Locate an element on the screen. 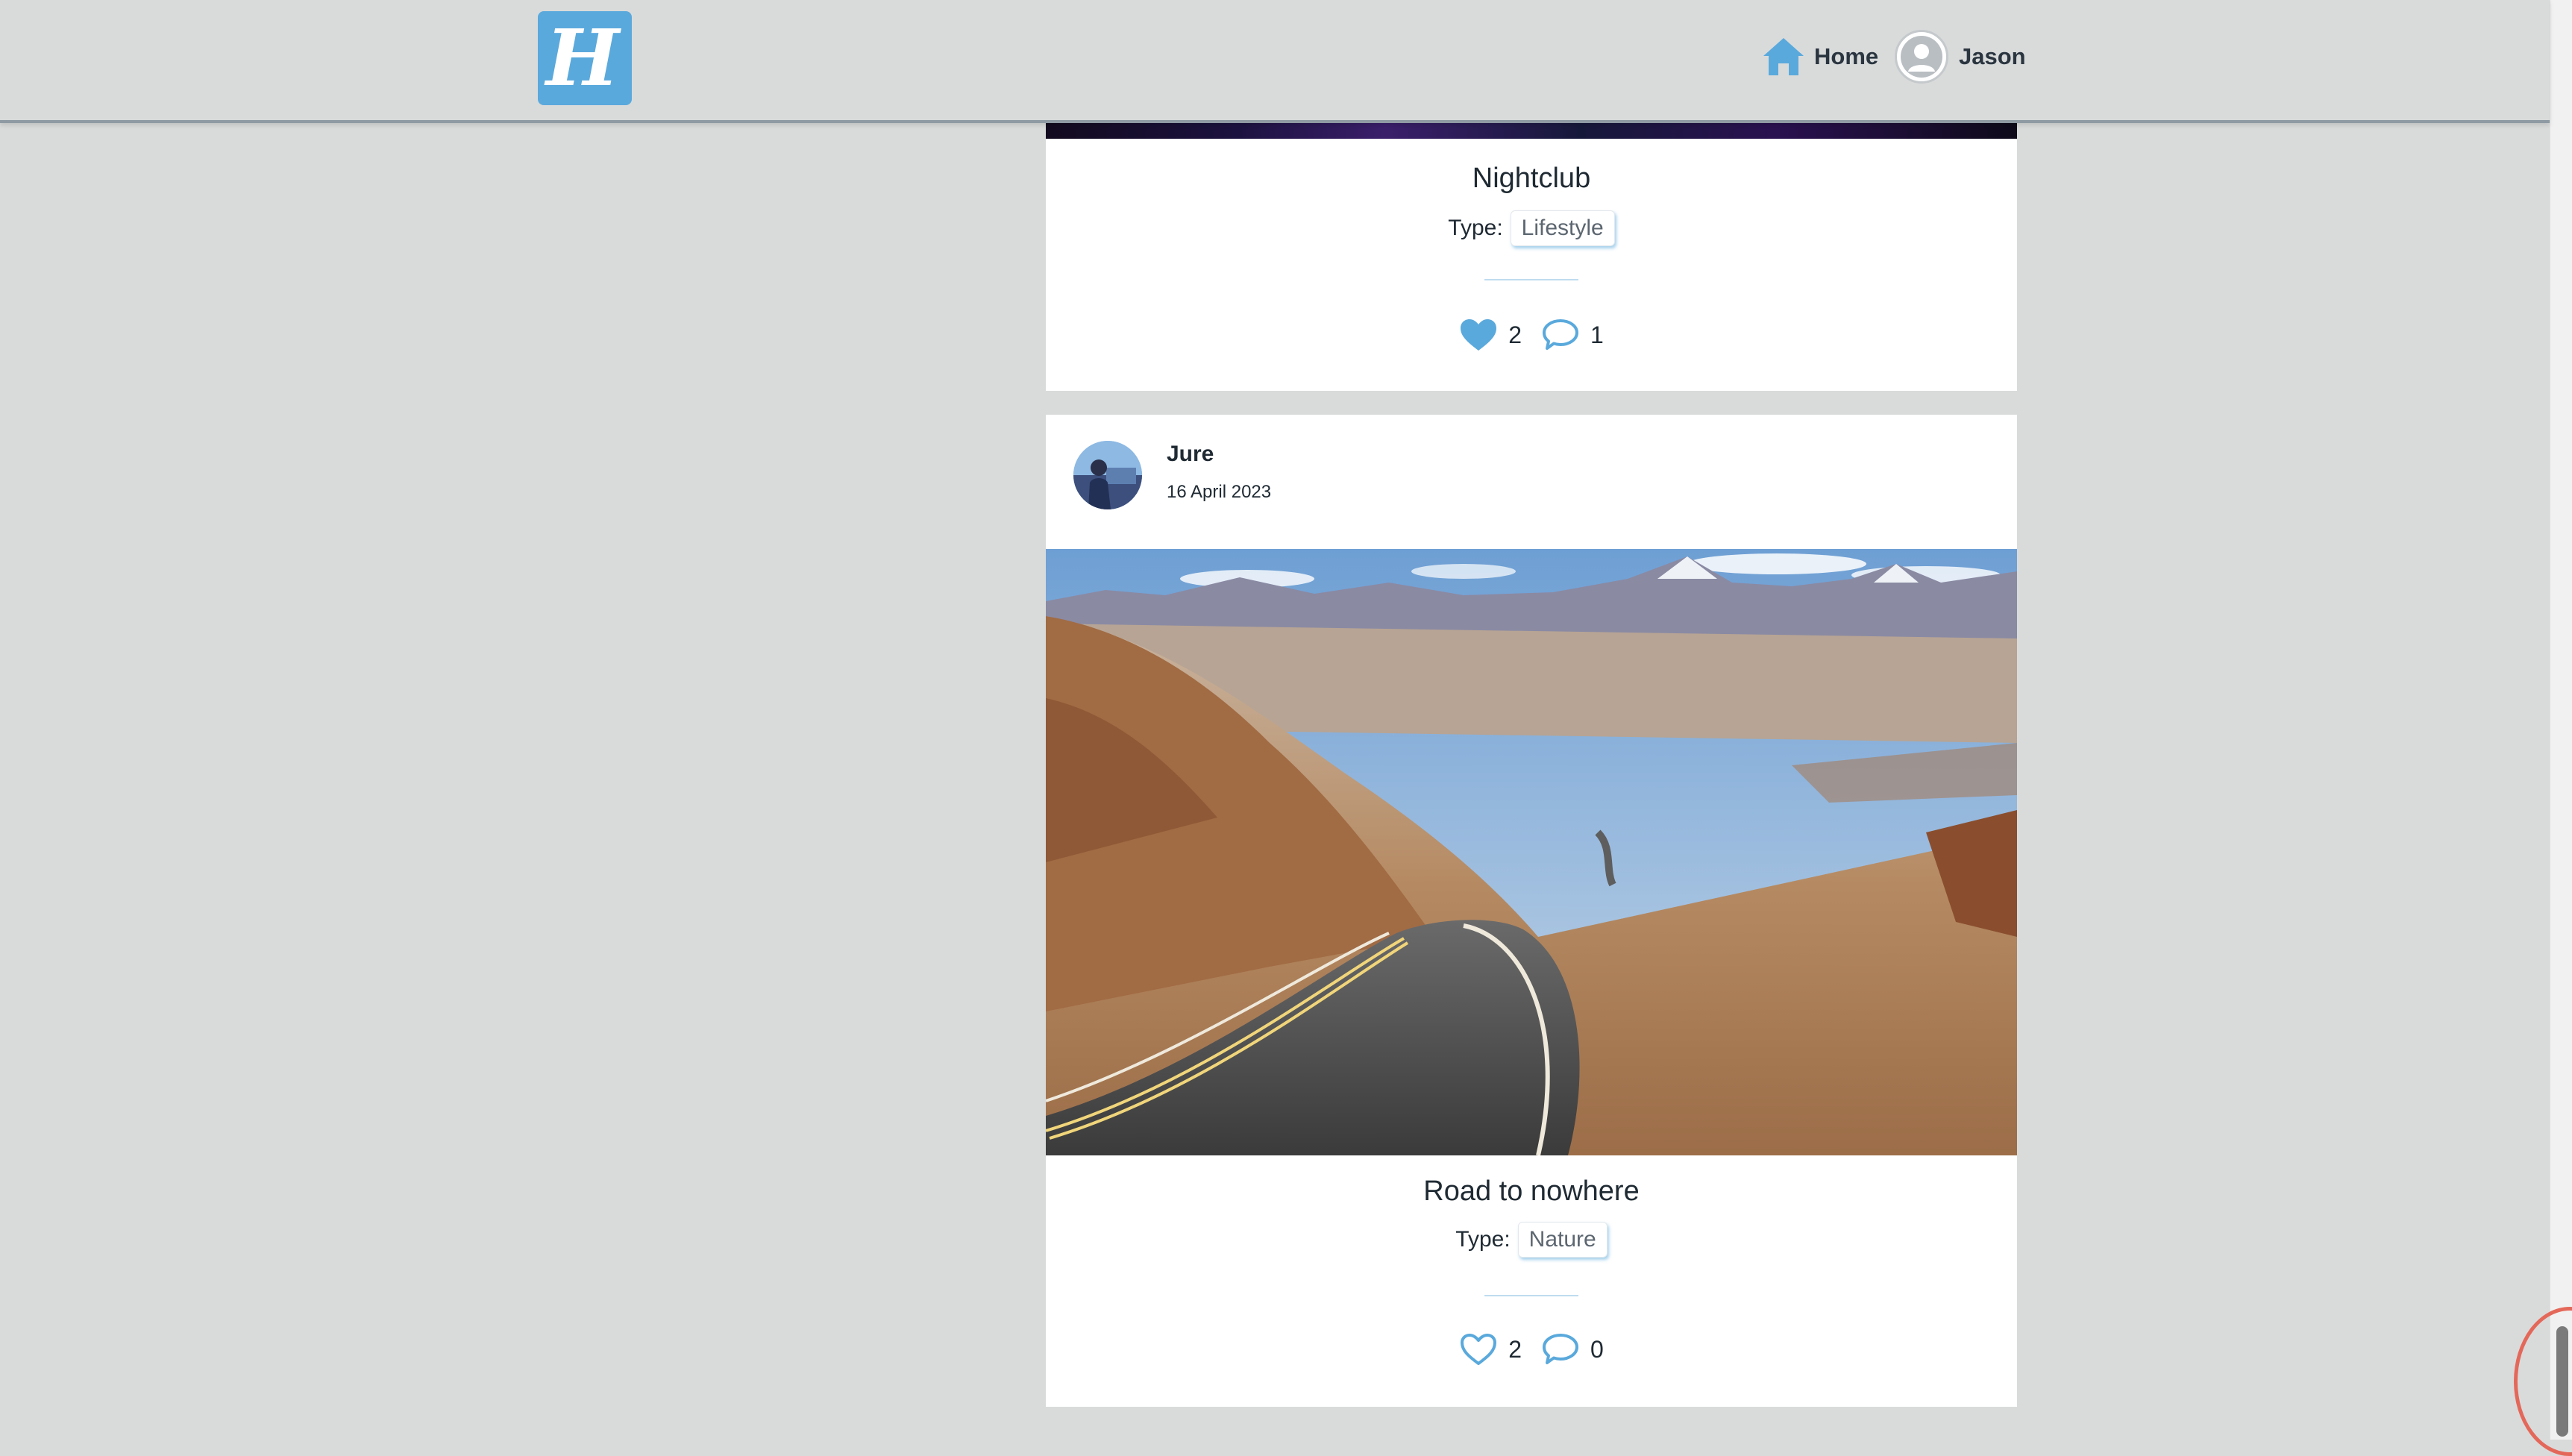  type-tag: Nature is located at coordinates (1563, 1240).